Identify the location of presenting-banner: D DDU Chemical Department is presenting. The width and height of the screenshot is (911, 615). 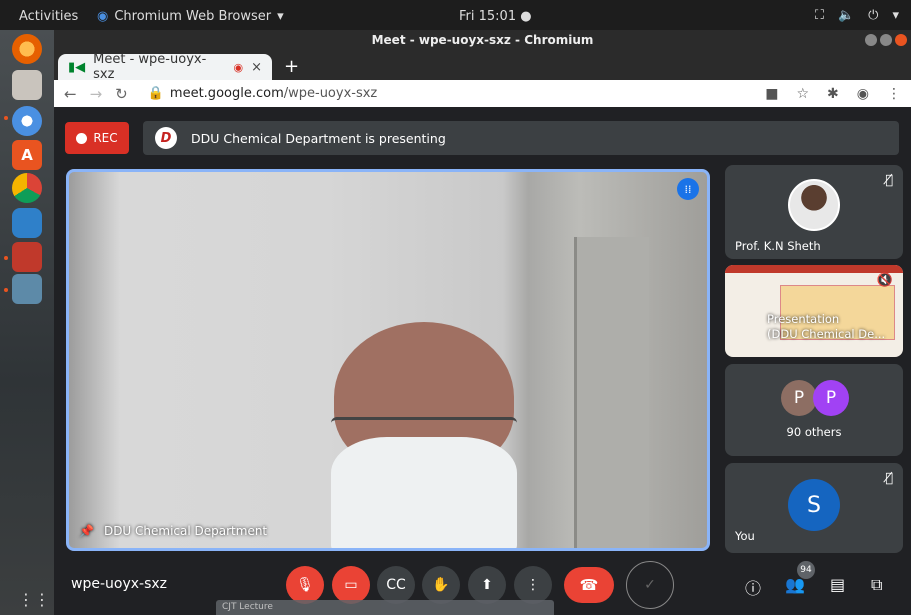
(521, 138).